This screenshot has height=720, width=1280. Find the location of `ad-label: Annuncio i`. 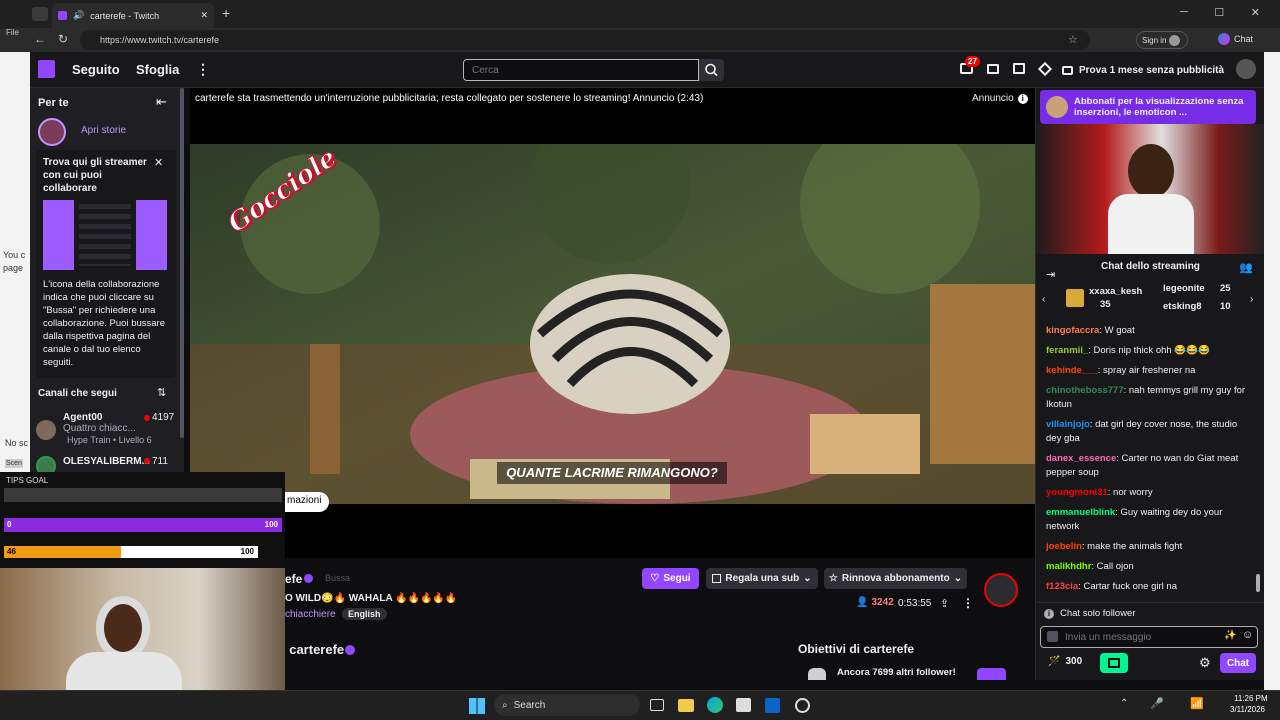

ad-label: Annuncio i is located at coordinates (1000, 98).